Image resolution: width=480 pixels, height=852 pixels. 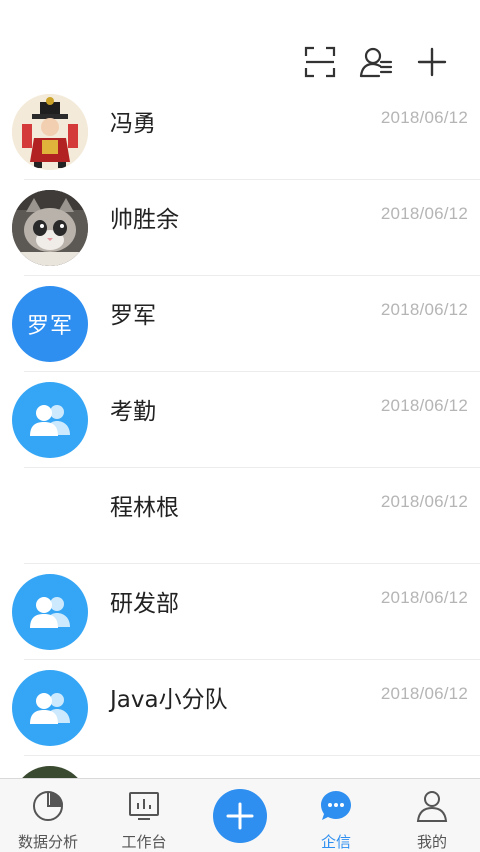 I want to click on monitor-chart-icon, so click(x=144, y=806).